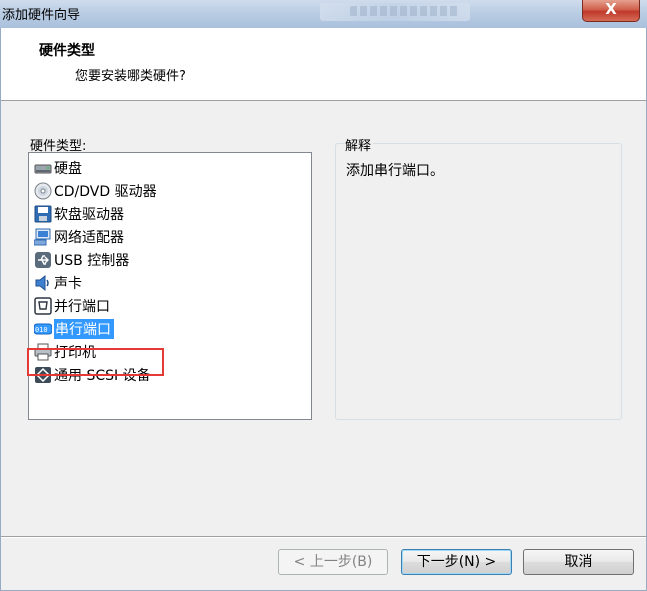 The height and width of the screenshot is (591, 647). Describe the element at coordinates (130, 76) in the screenshot. I see `page-subtitle: 您要安装哪类硬件?` at that location.